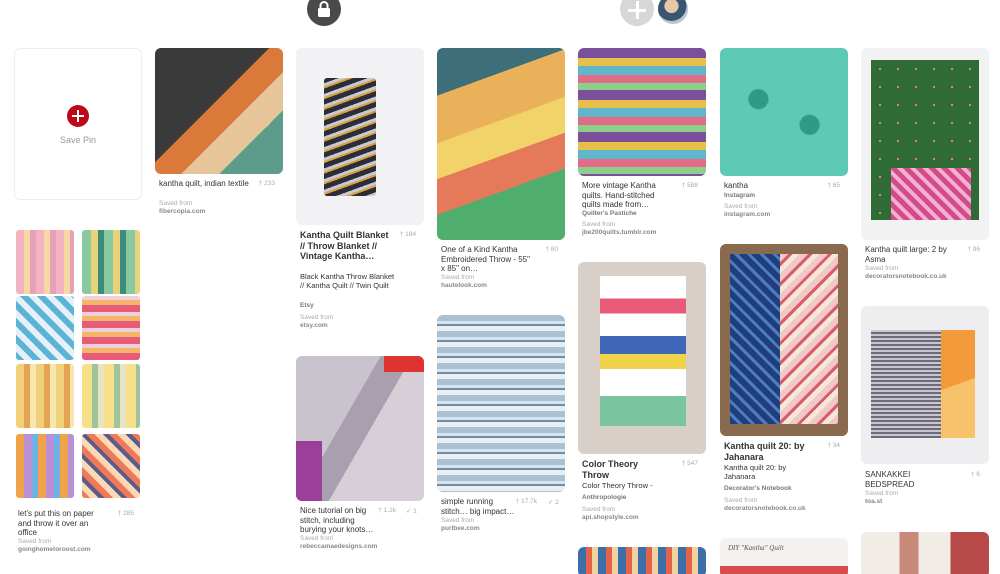 This screenshot has height=574, width=1000. What do you see at coordinates (973, 249) in the screenshot?
I see `repin-count: † 96` at bounding box center [973, 249].